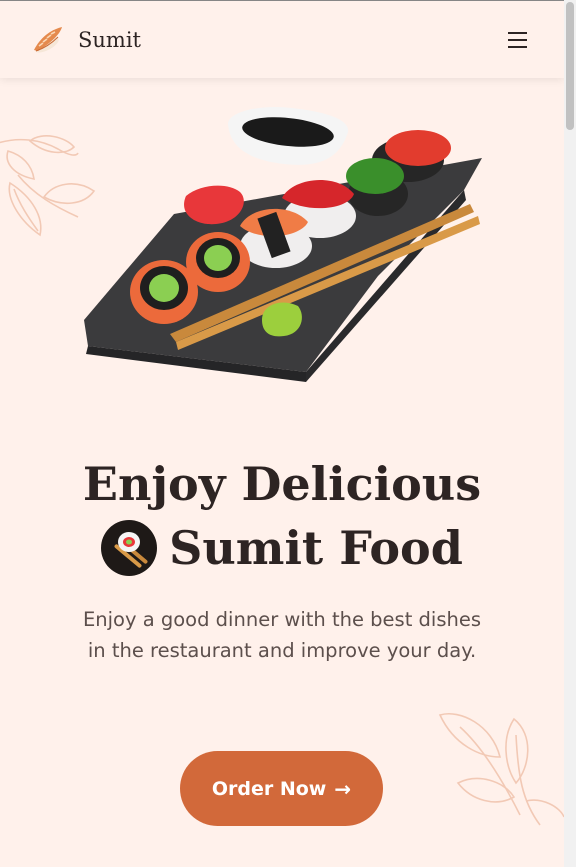 This screenshot has height=867, width=576. I want to click on sushi-icon, so click(48, 40).